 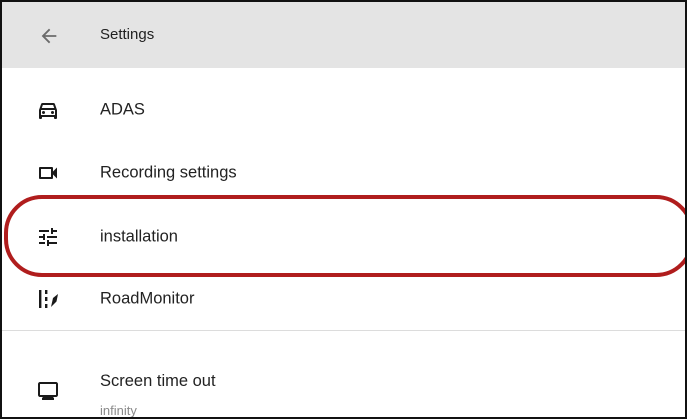 What do you see at coordinates (48, 299) in the screenshot?
I see `road-icon` at bounding box center [48, 299].